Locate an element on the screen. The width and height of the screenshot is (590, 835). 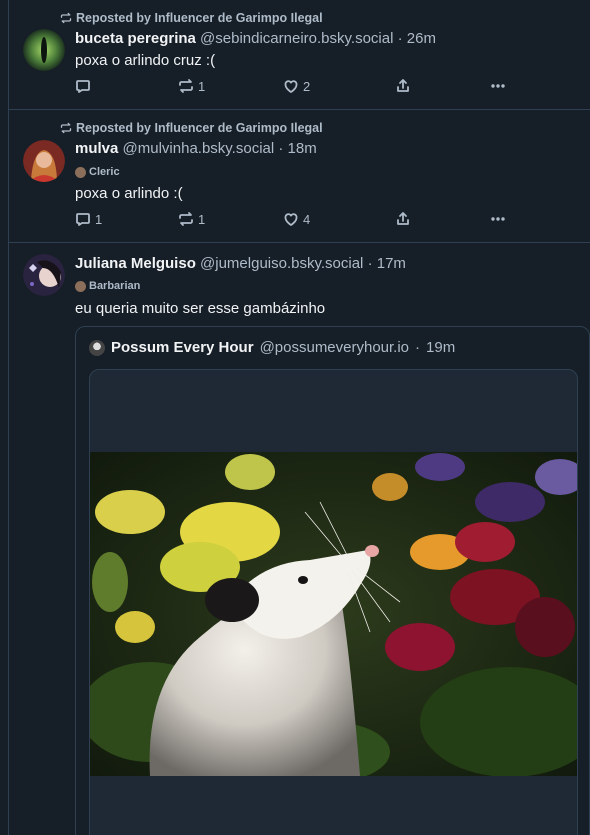
author-handle: @mulvinha.bsky.social is located at coordinates (199, 148).